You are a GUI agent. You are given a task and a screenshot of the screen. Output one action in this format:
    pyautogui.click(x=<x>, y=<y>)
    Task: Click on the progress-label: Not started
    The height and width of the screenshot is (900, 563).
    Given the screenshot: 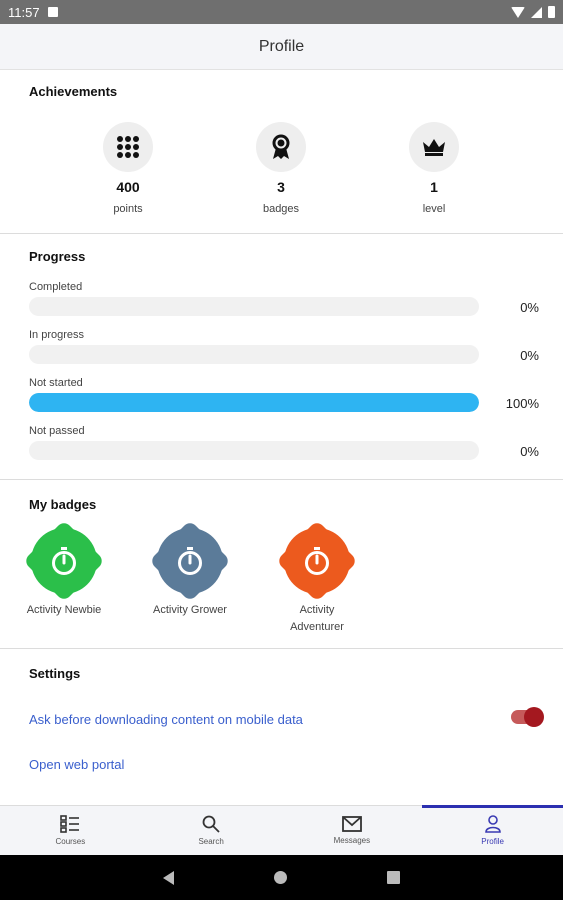 What is the action you would take?
    pyautogui.click(x=56, y=383)
    